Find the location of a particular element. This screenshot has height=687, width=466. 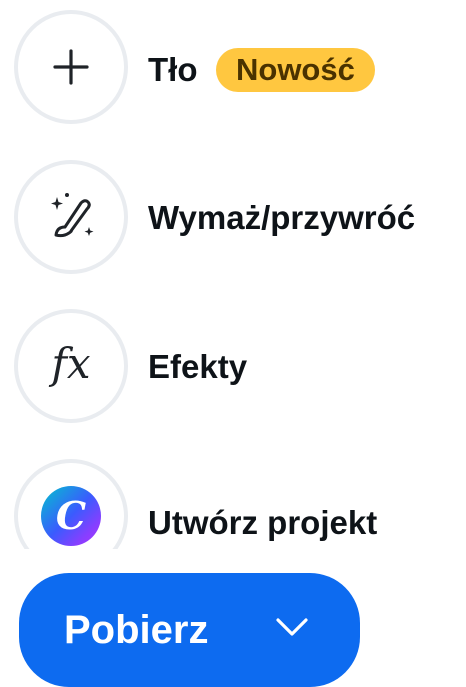

plus-icon-button is located at coordinates (71, 67).